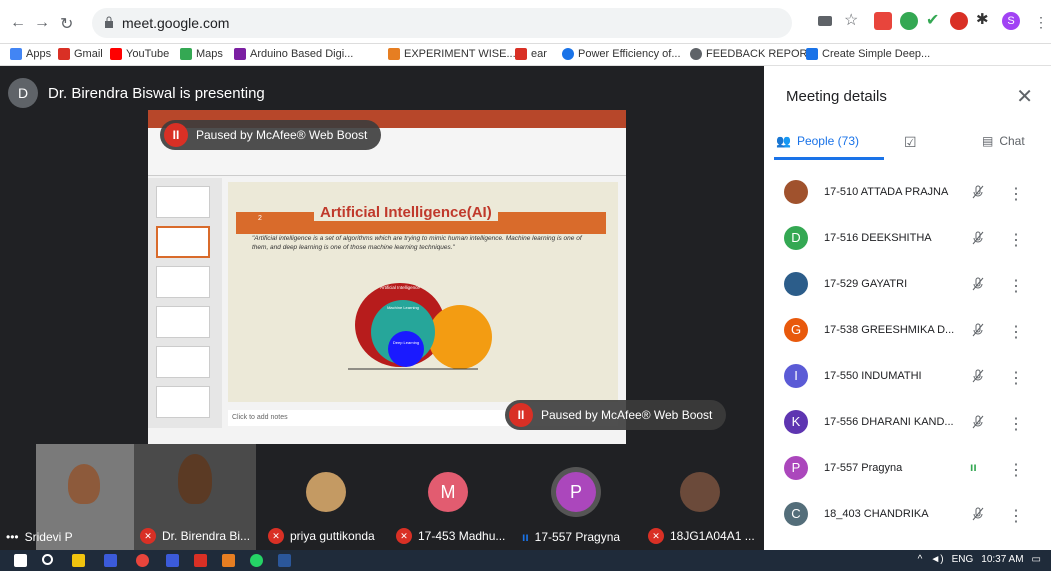 The image size is (1051, 571). Describe the element at coordinates (935, 19) in the screenshot. I see `check-icon: ✔` at that location.